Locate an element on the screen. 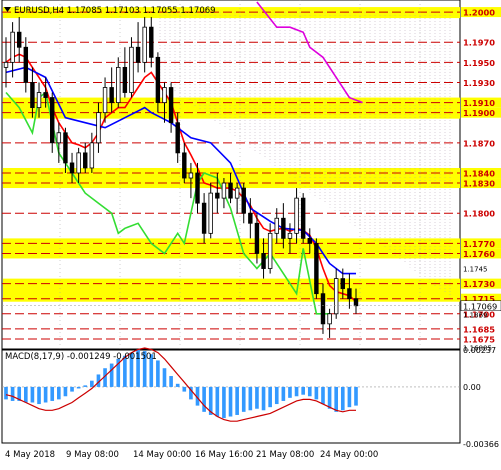  price-tick-label: 1.1869 is located at coordinates (475, 315).